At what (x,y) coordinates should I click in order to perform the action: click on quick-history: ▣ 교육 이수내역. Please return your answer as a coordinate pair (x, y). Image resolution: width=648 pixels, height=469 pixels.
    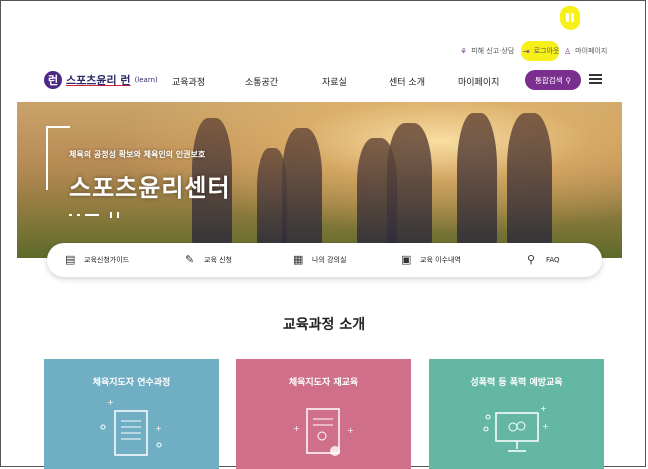
    Looking at the image, I should click on (431, 259).